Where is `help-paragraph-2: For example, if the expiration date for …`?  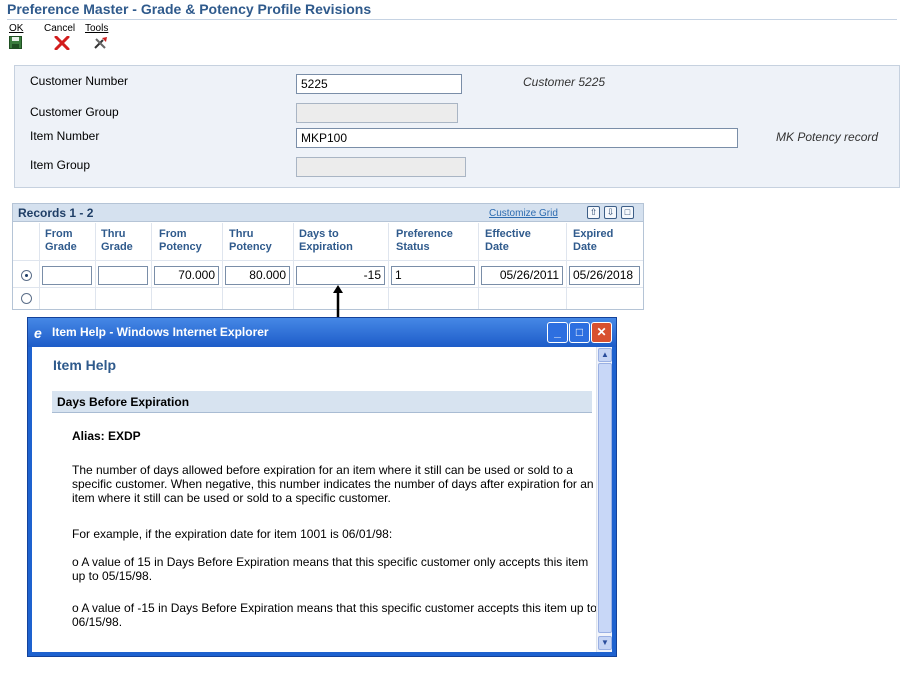
help-paragraph-2: For example, if the expiration date for … is located at coordinates (232, 534).